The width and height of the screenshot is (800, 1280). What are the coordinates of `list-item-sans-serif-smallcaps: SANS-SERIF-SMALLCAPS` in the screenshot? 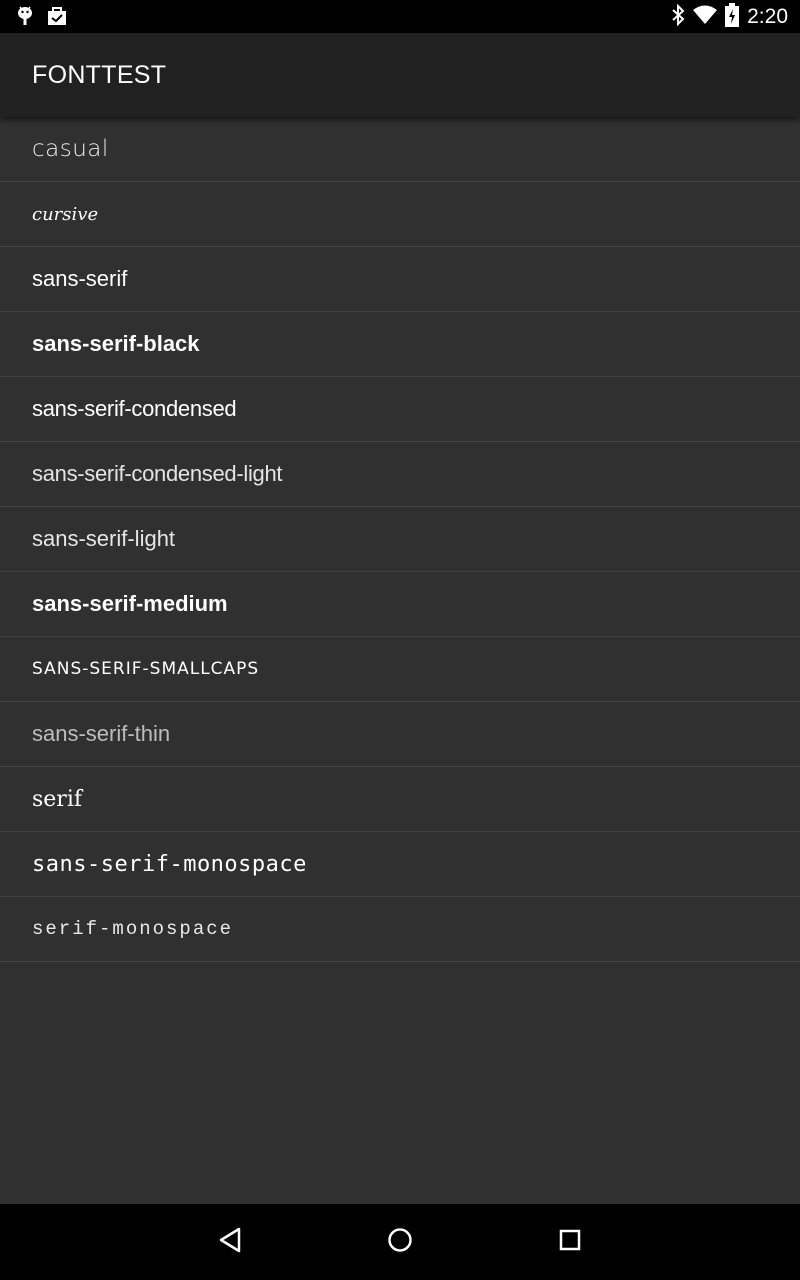 It's located at (400, 669).